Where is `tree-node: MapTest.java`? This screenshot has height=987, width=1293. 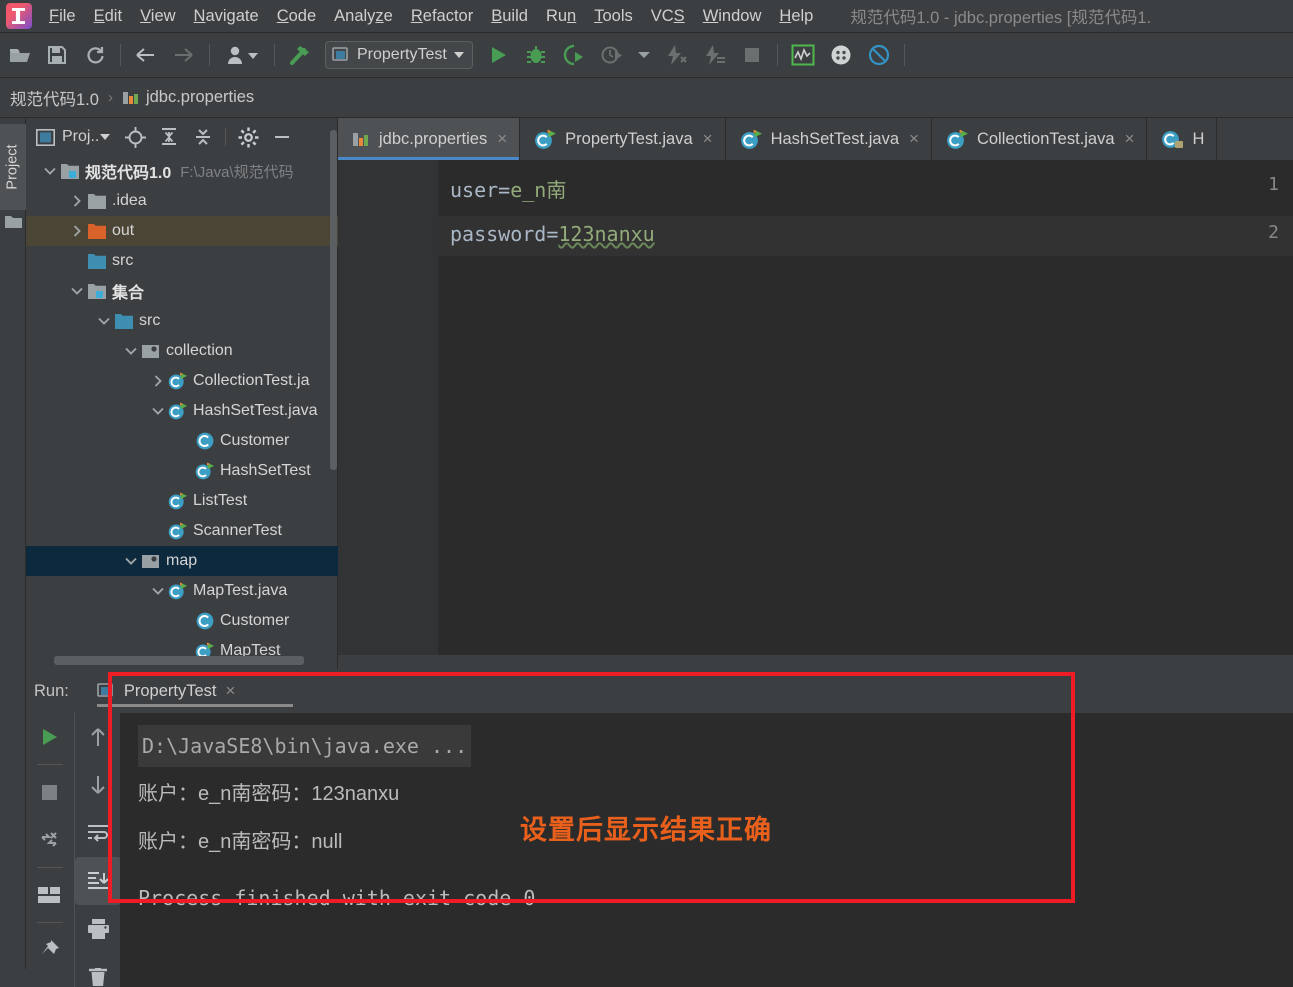
tree-node: MapTest.java is located at coordinates (182, 591).